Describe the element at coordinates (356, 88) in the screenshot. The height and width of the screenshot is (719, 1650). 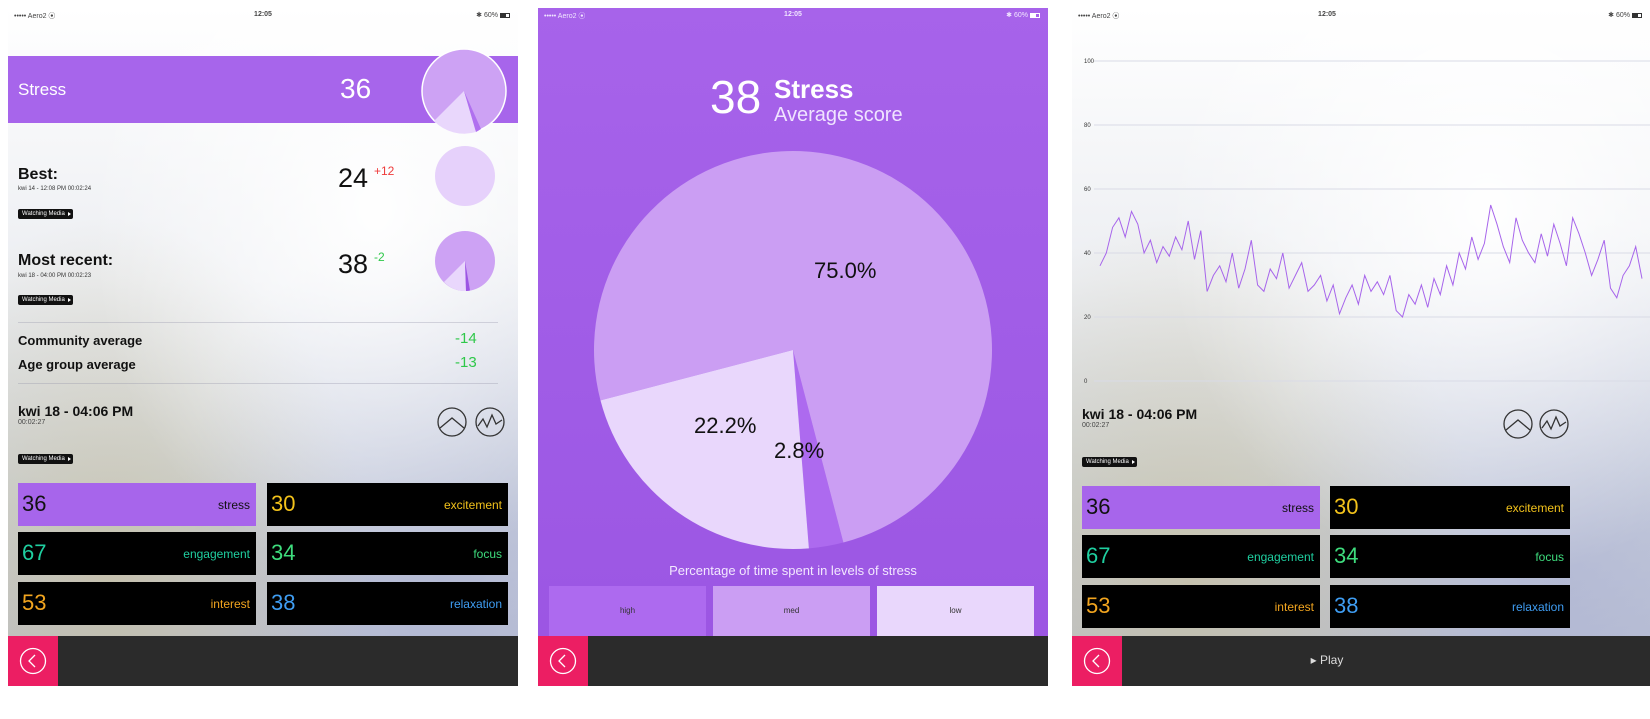
I see `stress-value: 36` at that location.